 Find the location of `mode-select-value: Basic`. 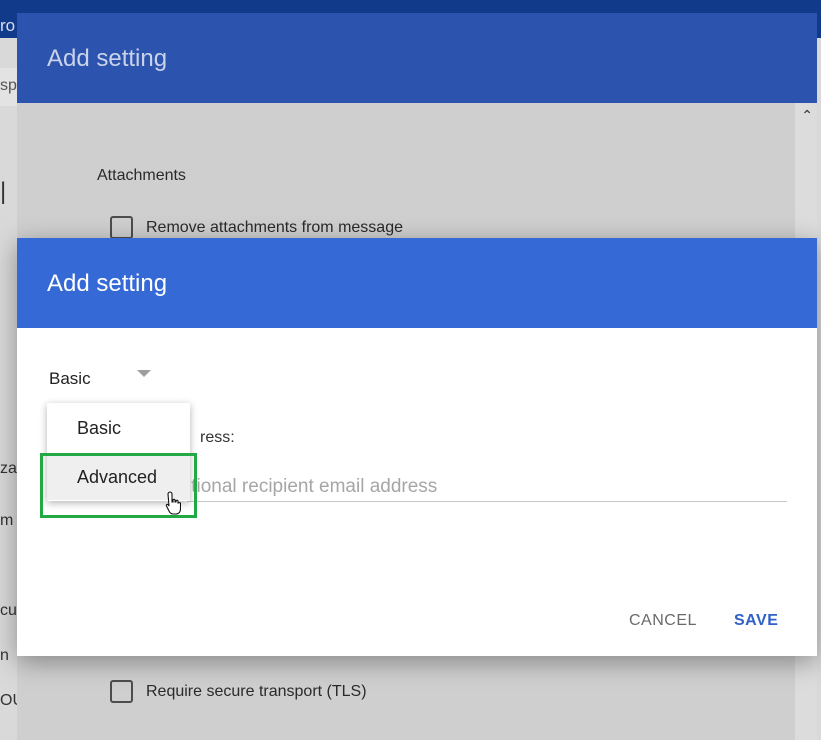

mode-select-value: Basic is located at coordinates (70, 378).